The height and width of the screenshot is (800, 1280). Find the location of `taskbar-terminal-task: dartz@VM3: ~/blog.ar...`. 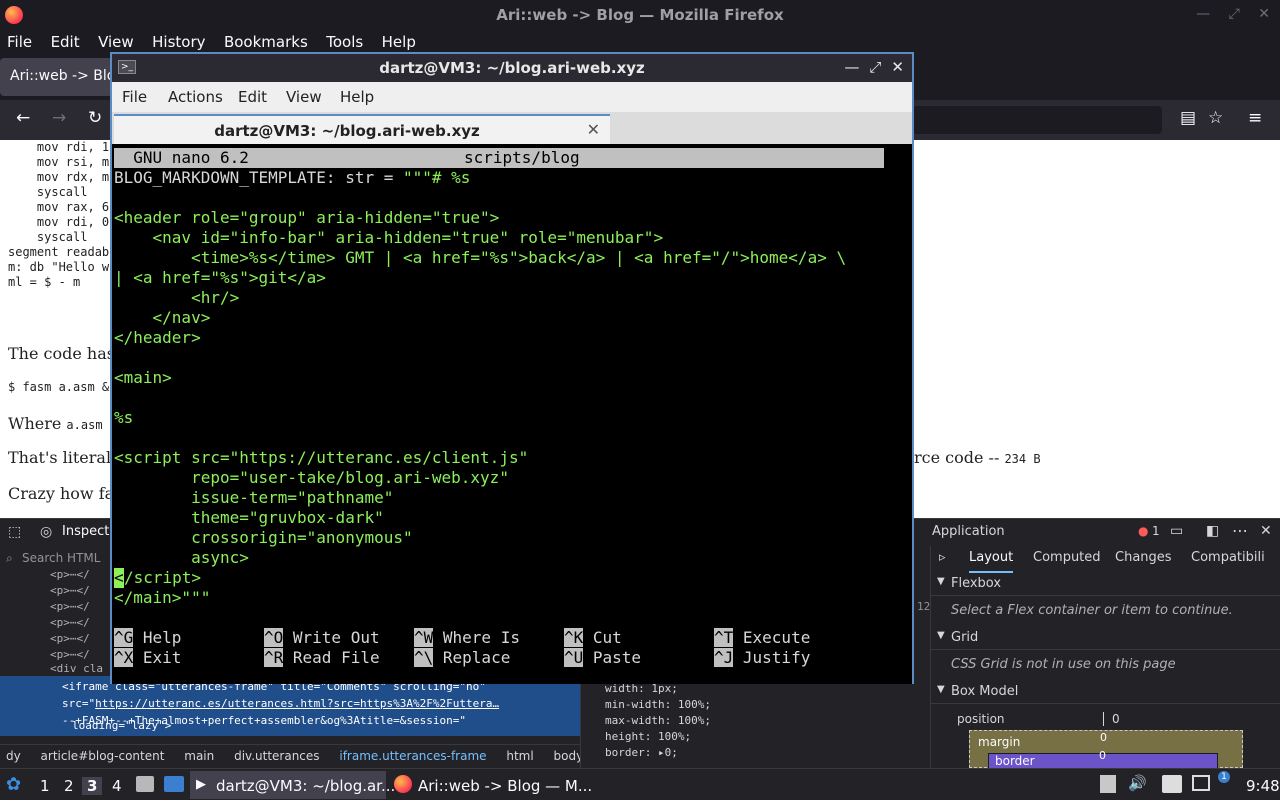

taskbar-terminal-task: dartz@VM3: ~/blog.ar... is located at coordinates (305, 786).